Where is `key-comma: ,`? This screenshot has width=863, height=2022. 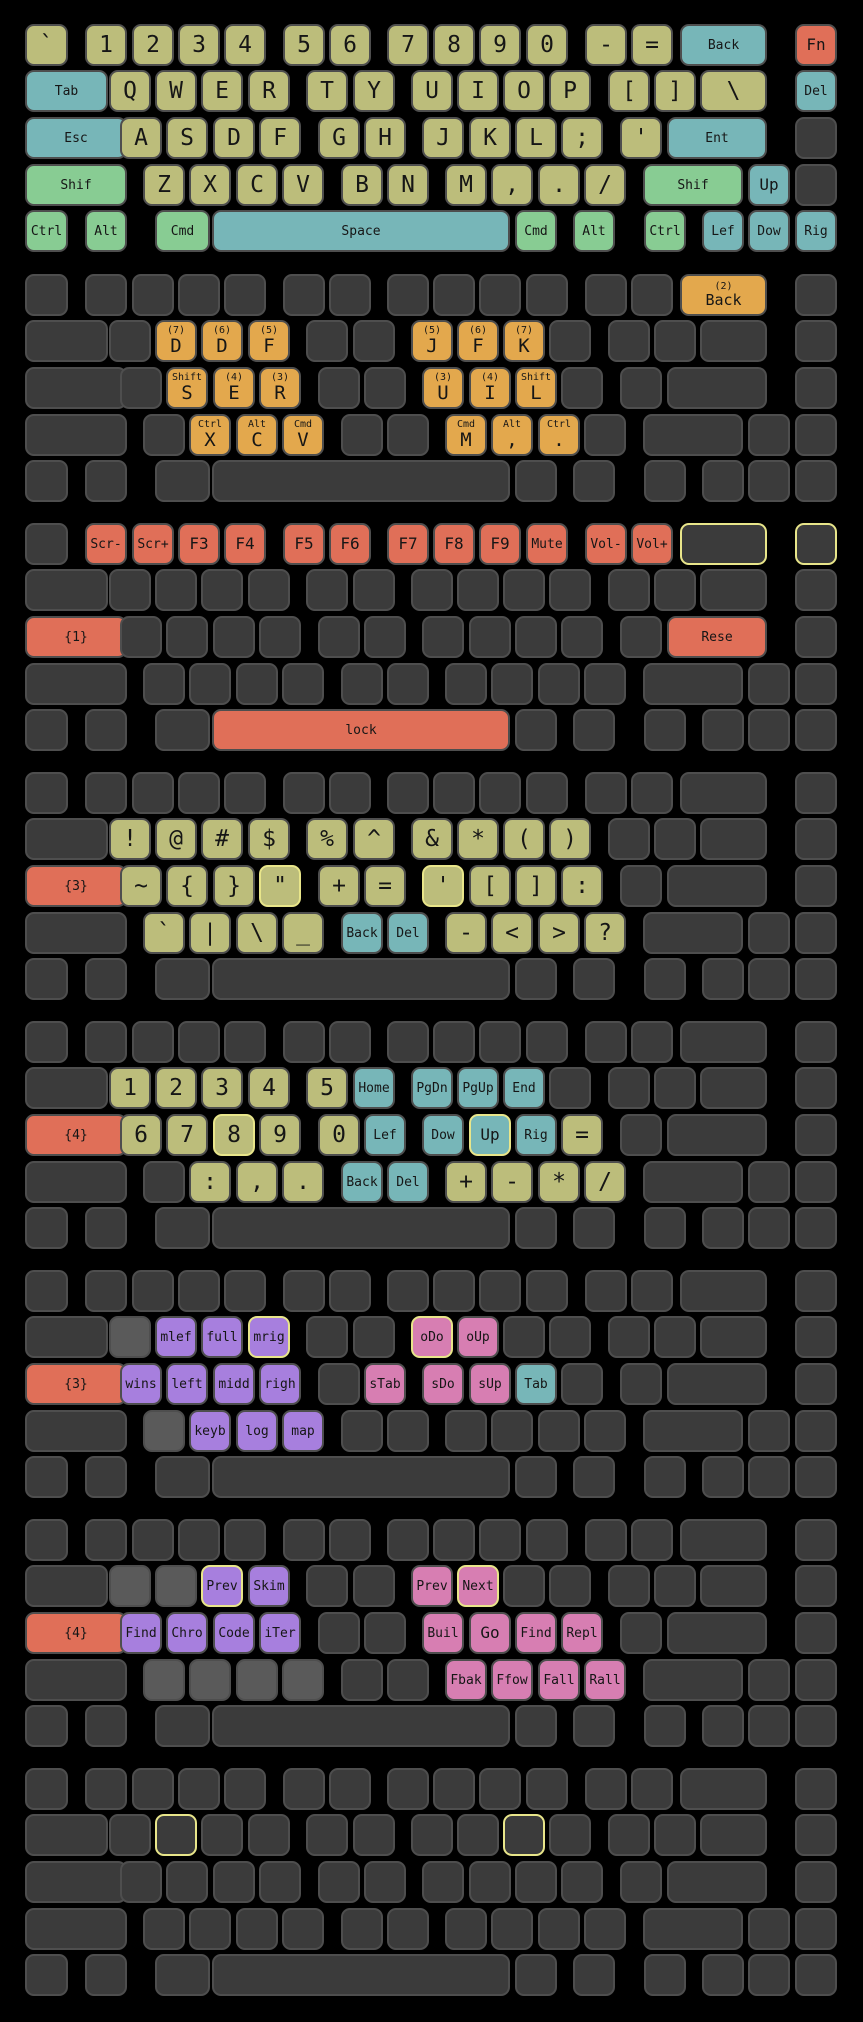
key-comma: , is located at coordinates (257, 1182).